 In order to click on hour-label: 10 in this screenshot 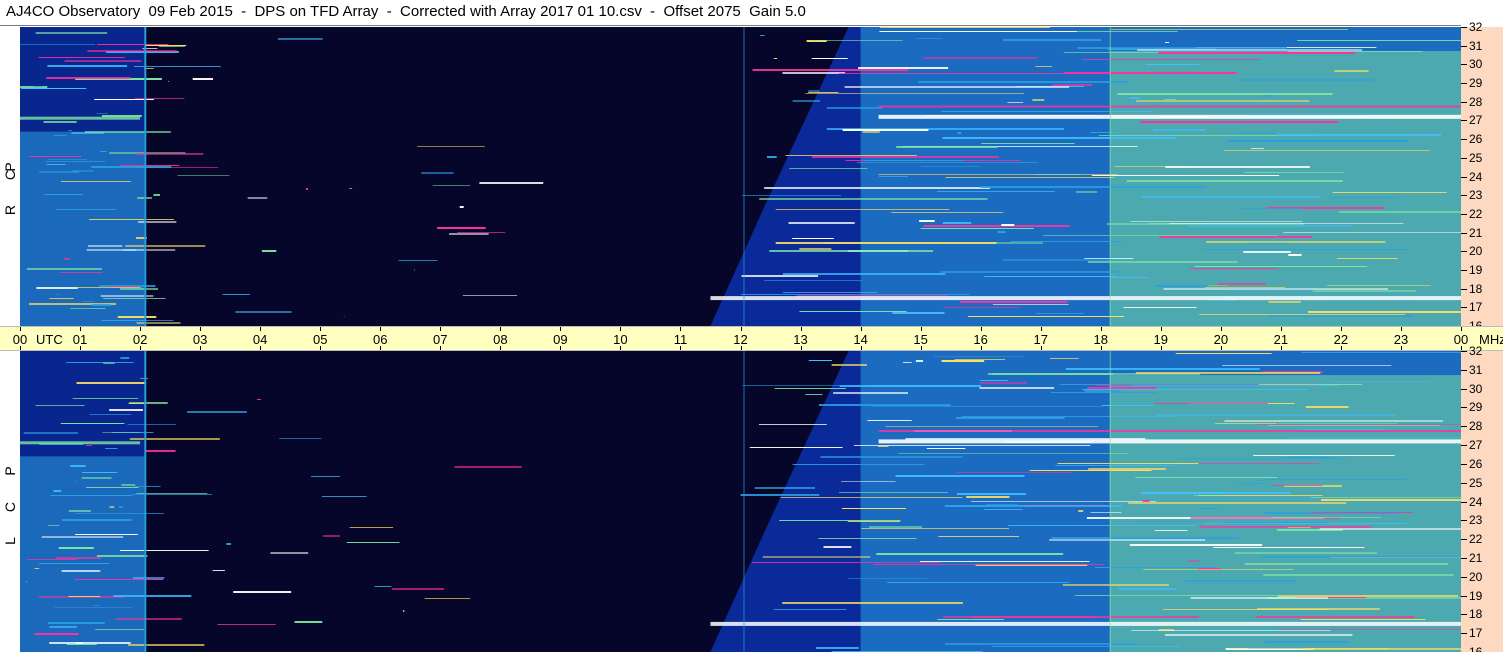, I will do `click(620, 339)`.